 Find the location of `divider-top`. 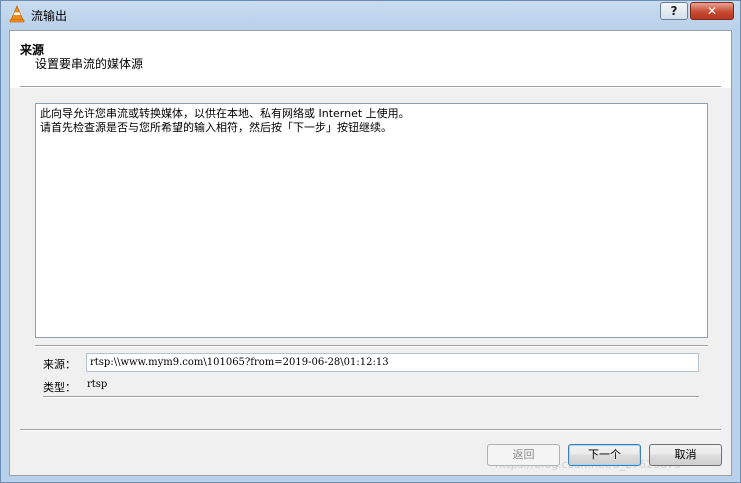

divider-top is located at coordinates (371, 346).